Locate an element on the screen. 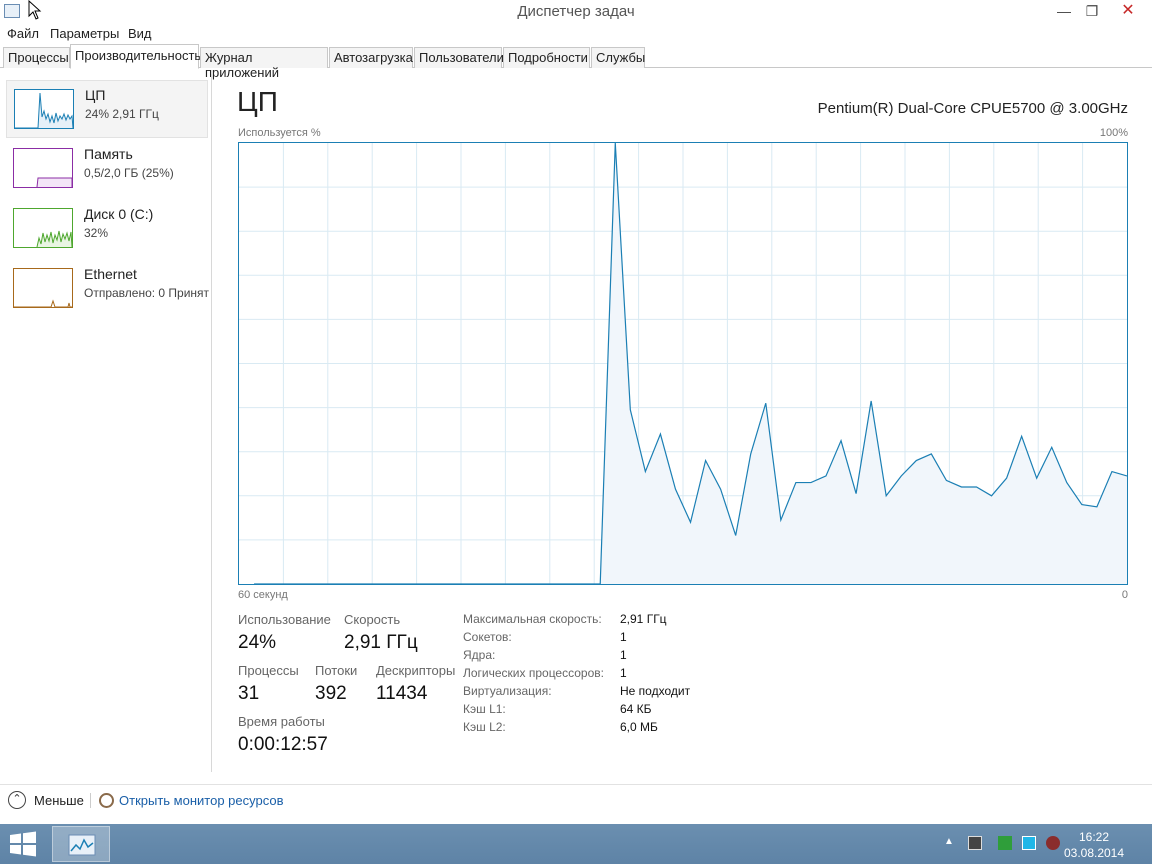 This screenshot has height=868, width=1152. threads-value: 392 is located at coordinates (331, 693).